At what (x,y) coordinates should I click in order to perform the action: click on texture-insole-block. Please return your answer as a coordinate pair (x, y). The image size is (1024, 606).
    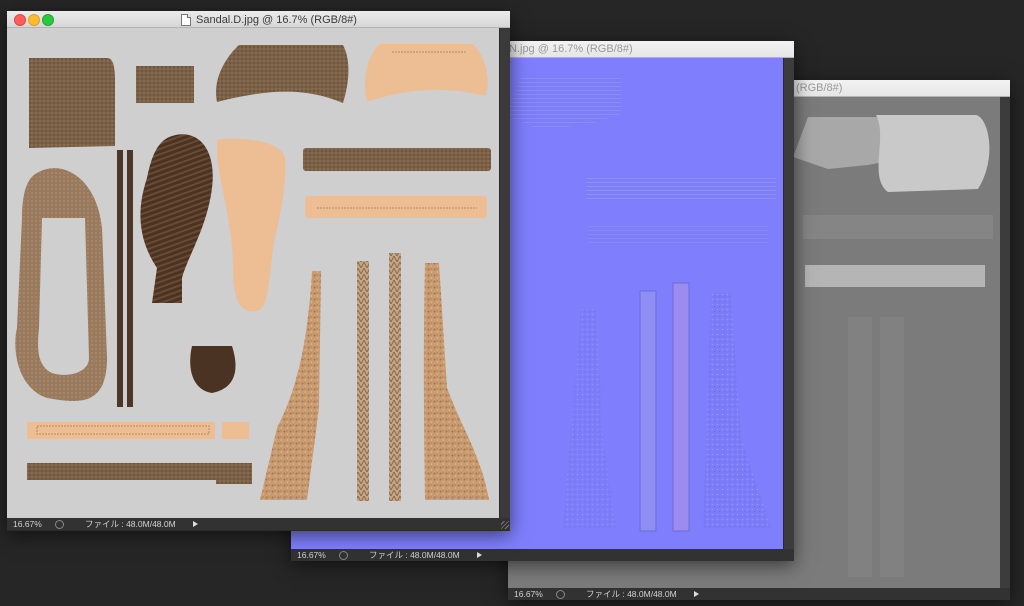
    Looking at the image, I should click on (72, 103).